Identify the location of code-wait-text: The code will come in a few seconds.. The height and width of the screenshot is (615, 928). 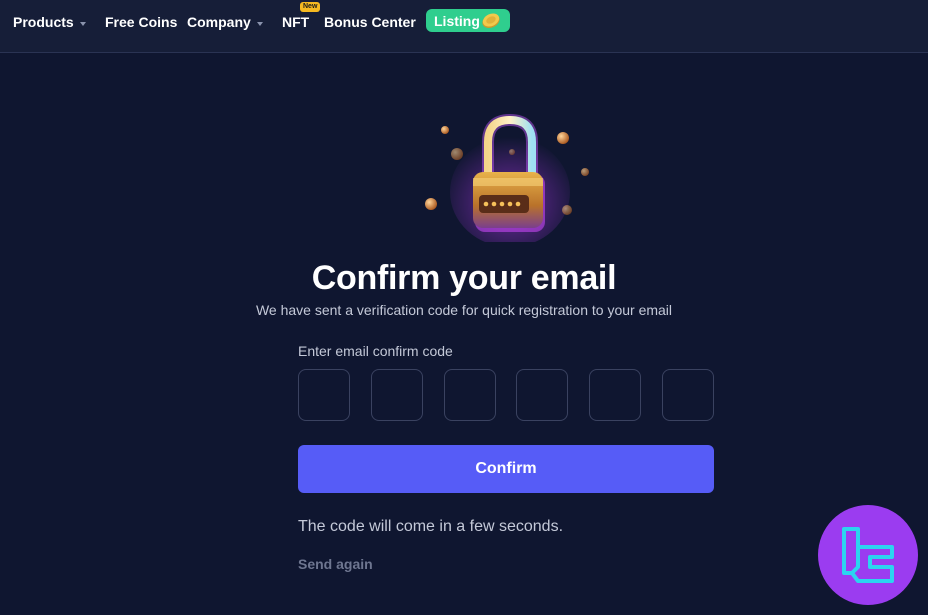
(431, 526).